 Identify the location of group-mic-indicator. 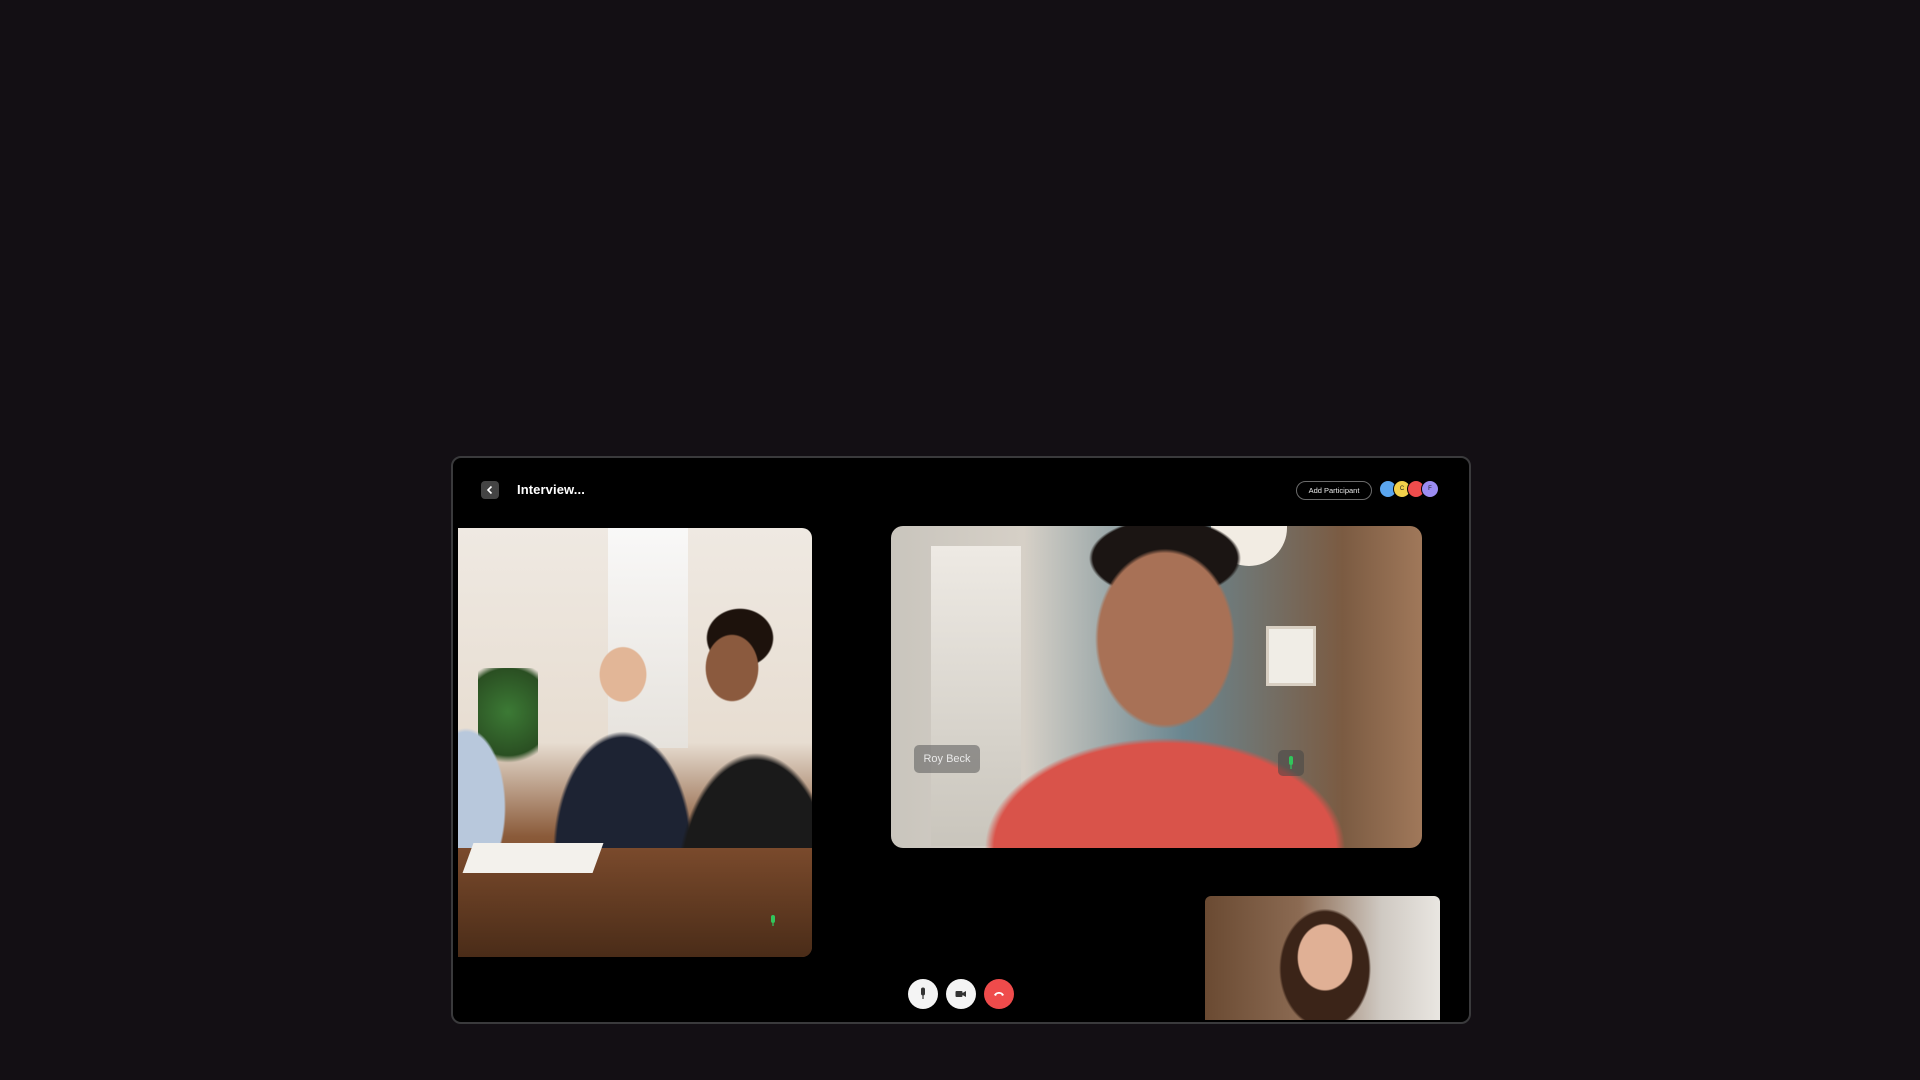
(773, 921).